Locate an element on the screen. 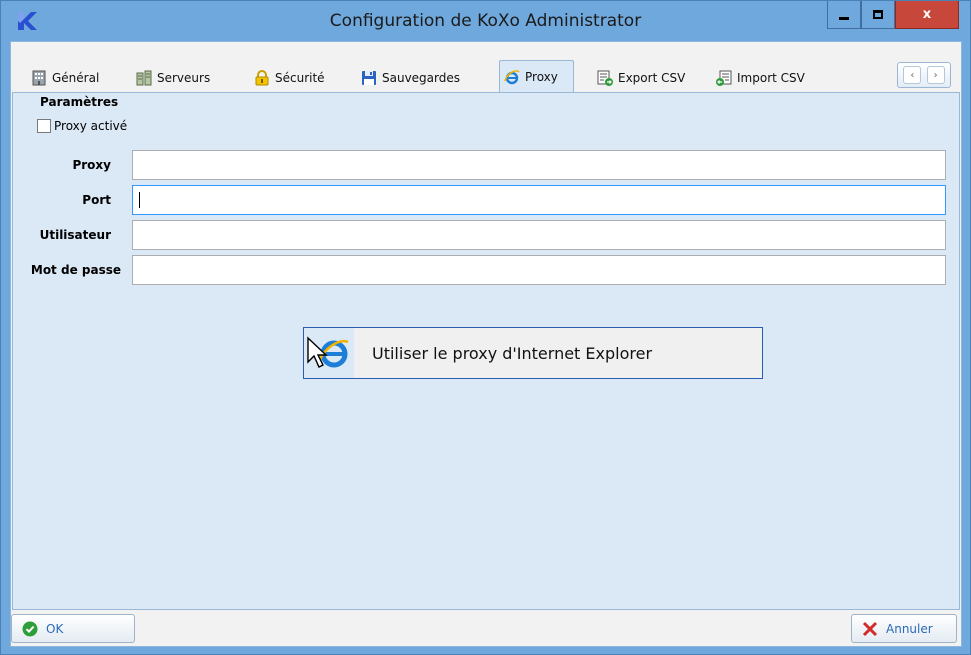 This screenshot has height=655, width=971. lock-icon is located at coordinates (262, 77).